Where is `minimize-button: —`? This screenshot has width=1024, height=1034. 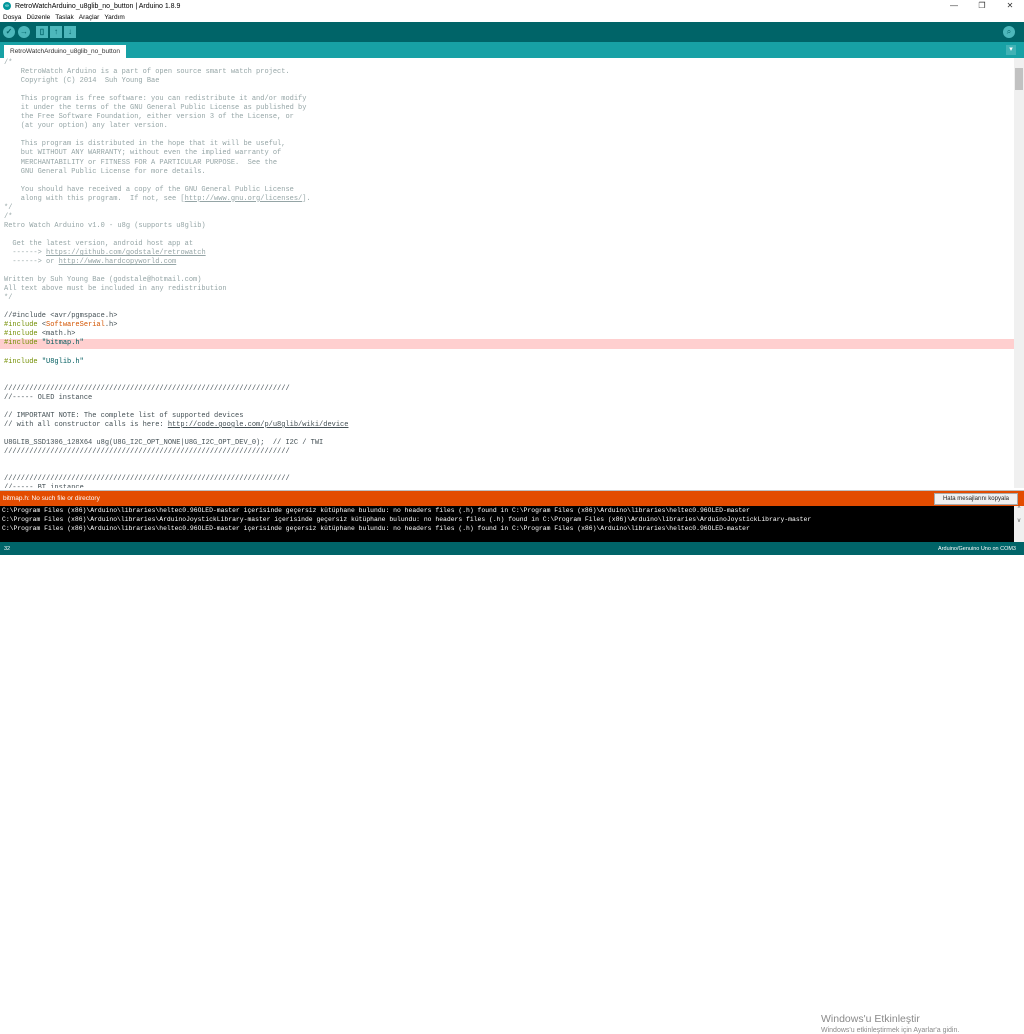
minimize-button: — is located at coordinates (954, 6).